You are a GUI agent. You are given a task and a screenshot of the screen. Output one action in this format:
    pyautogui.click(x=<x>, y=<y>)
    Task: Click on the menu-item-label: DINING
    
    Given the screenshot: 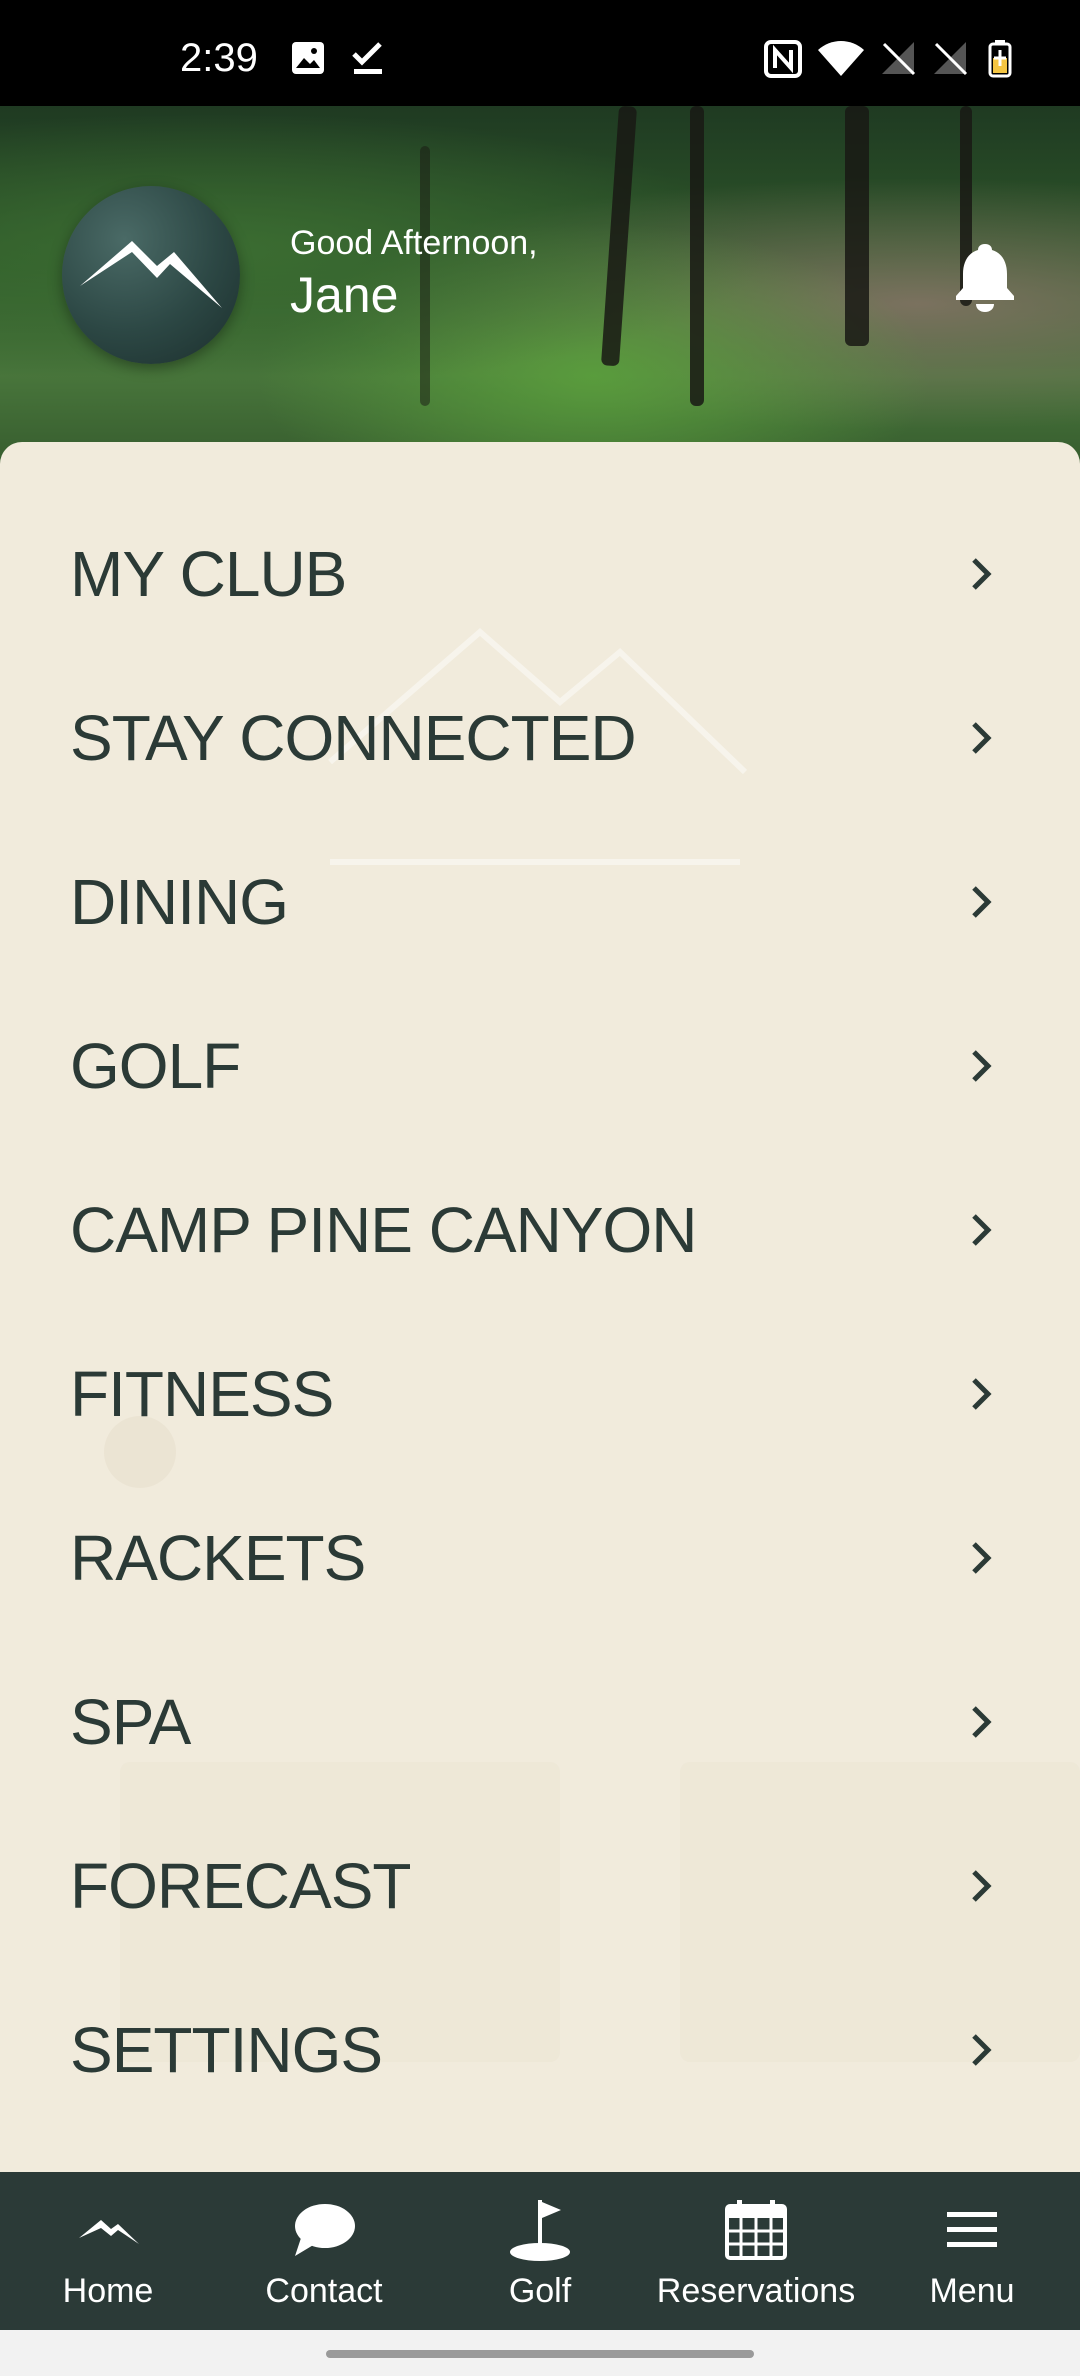 What is the action you would take?
    pyautogui.click(x=179, y=902)
    